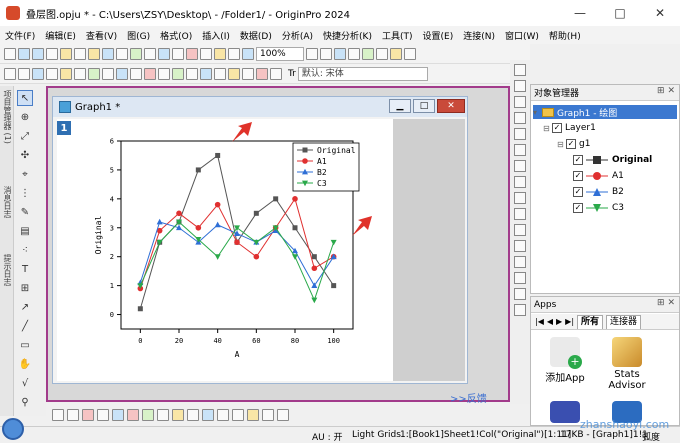  Describe the element at coordinates (520, 230) in the screenshot. I see `align-left-icon` at that location.